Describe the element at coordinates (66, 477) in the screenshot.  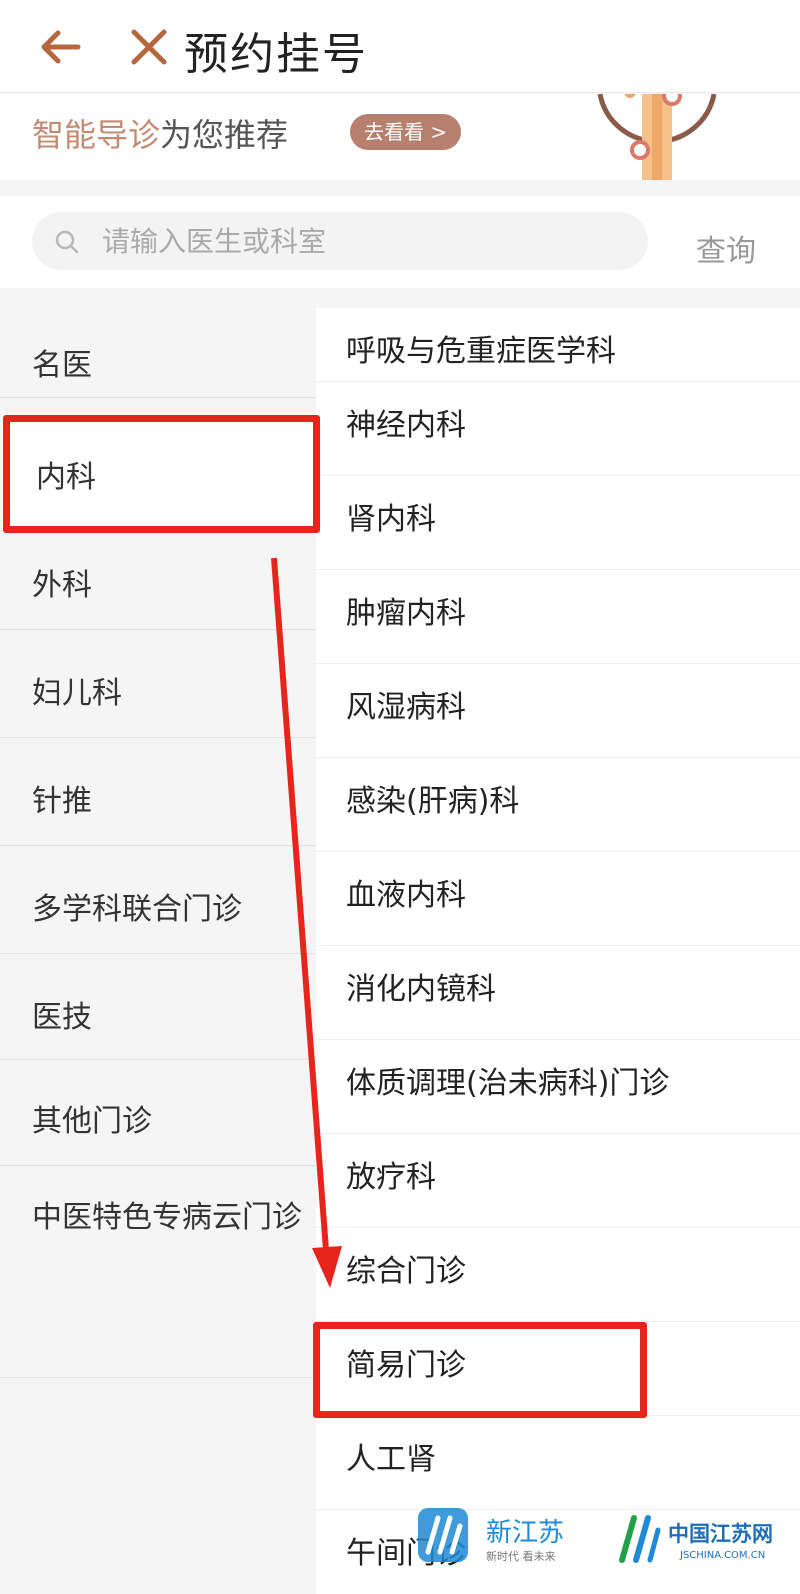
I see `category-label: 内科` at that location.